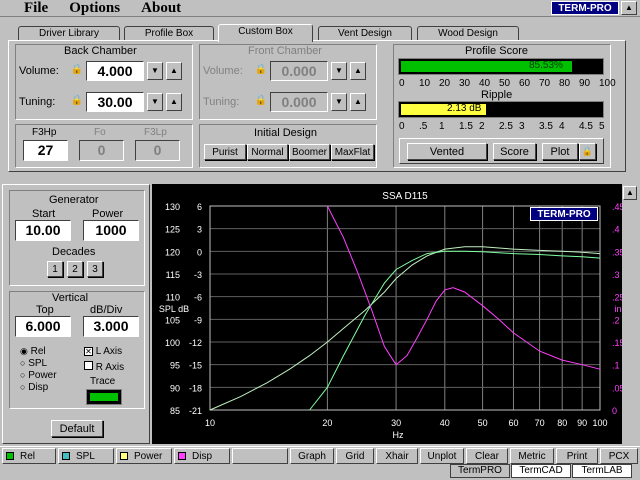 Image resolution: width=640 pixels, height=480 pixels. I want to click on radio-rel: ◉ Rel, so click(33, 351).